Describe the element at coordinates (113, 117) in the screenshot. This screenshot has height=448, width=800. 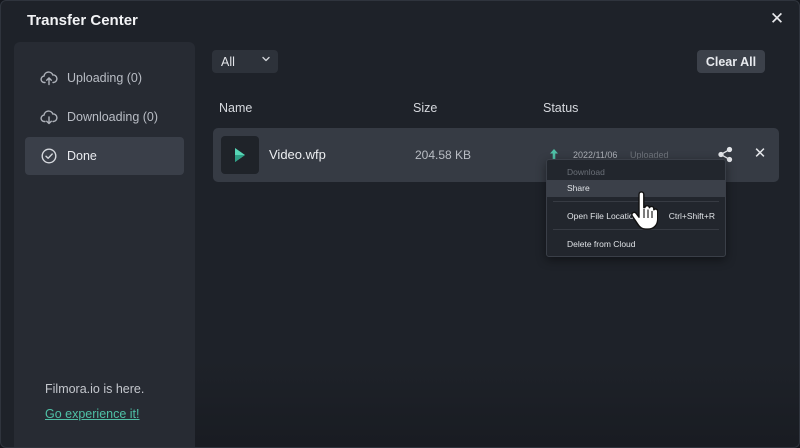
I see `sidebar-item-label: Downloading (0)` at that location.